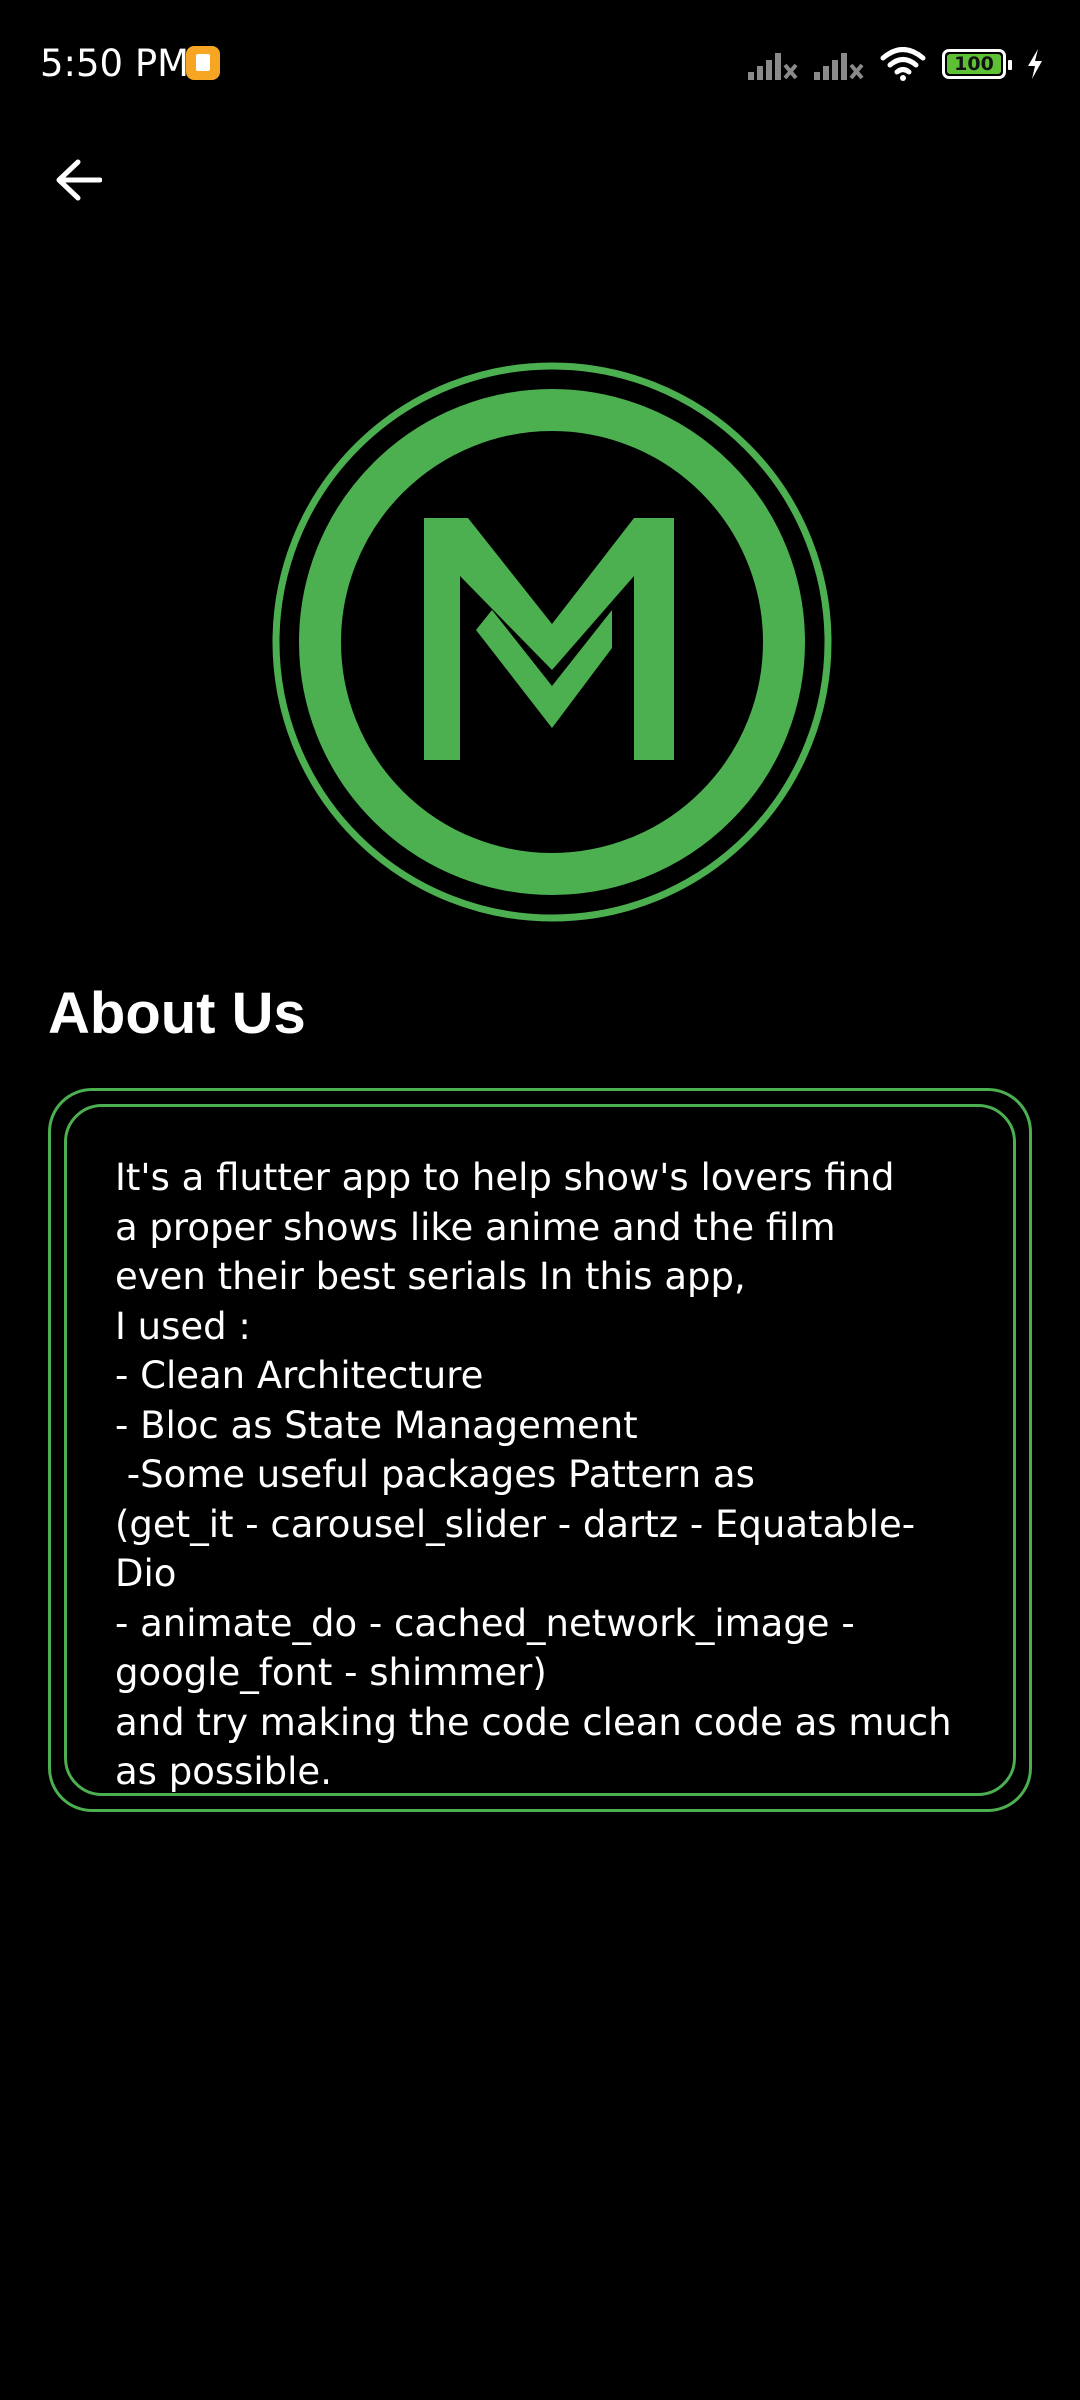 This screenshot has height=2400, width=1080. Describe the element at coordinates (903, 64) in the screenshot. I see `wifi-icon` at that location.